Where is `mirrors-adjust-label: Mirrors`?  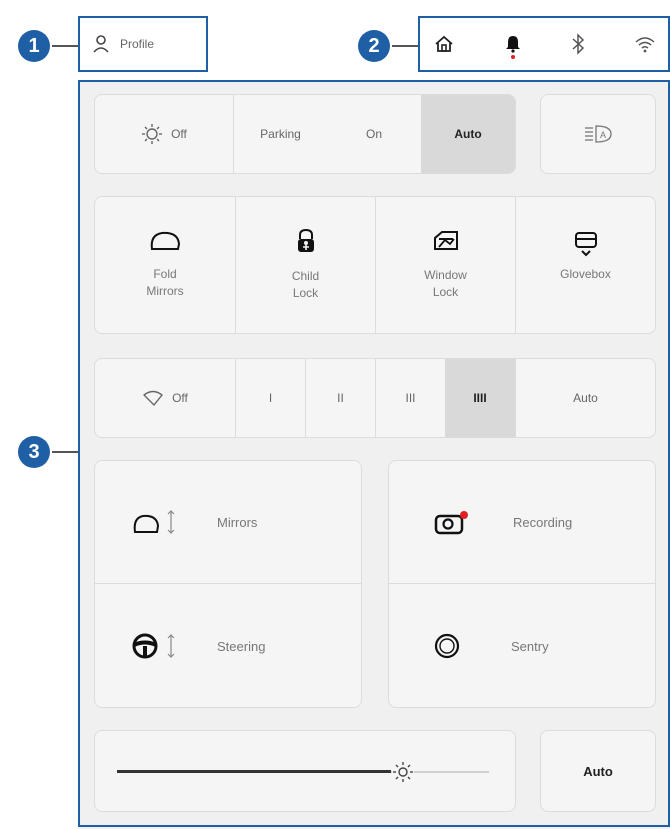 mirrors-adjust-label: Mirrors is located at coordinates (237, 522).